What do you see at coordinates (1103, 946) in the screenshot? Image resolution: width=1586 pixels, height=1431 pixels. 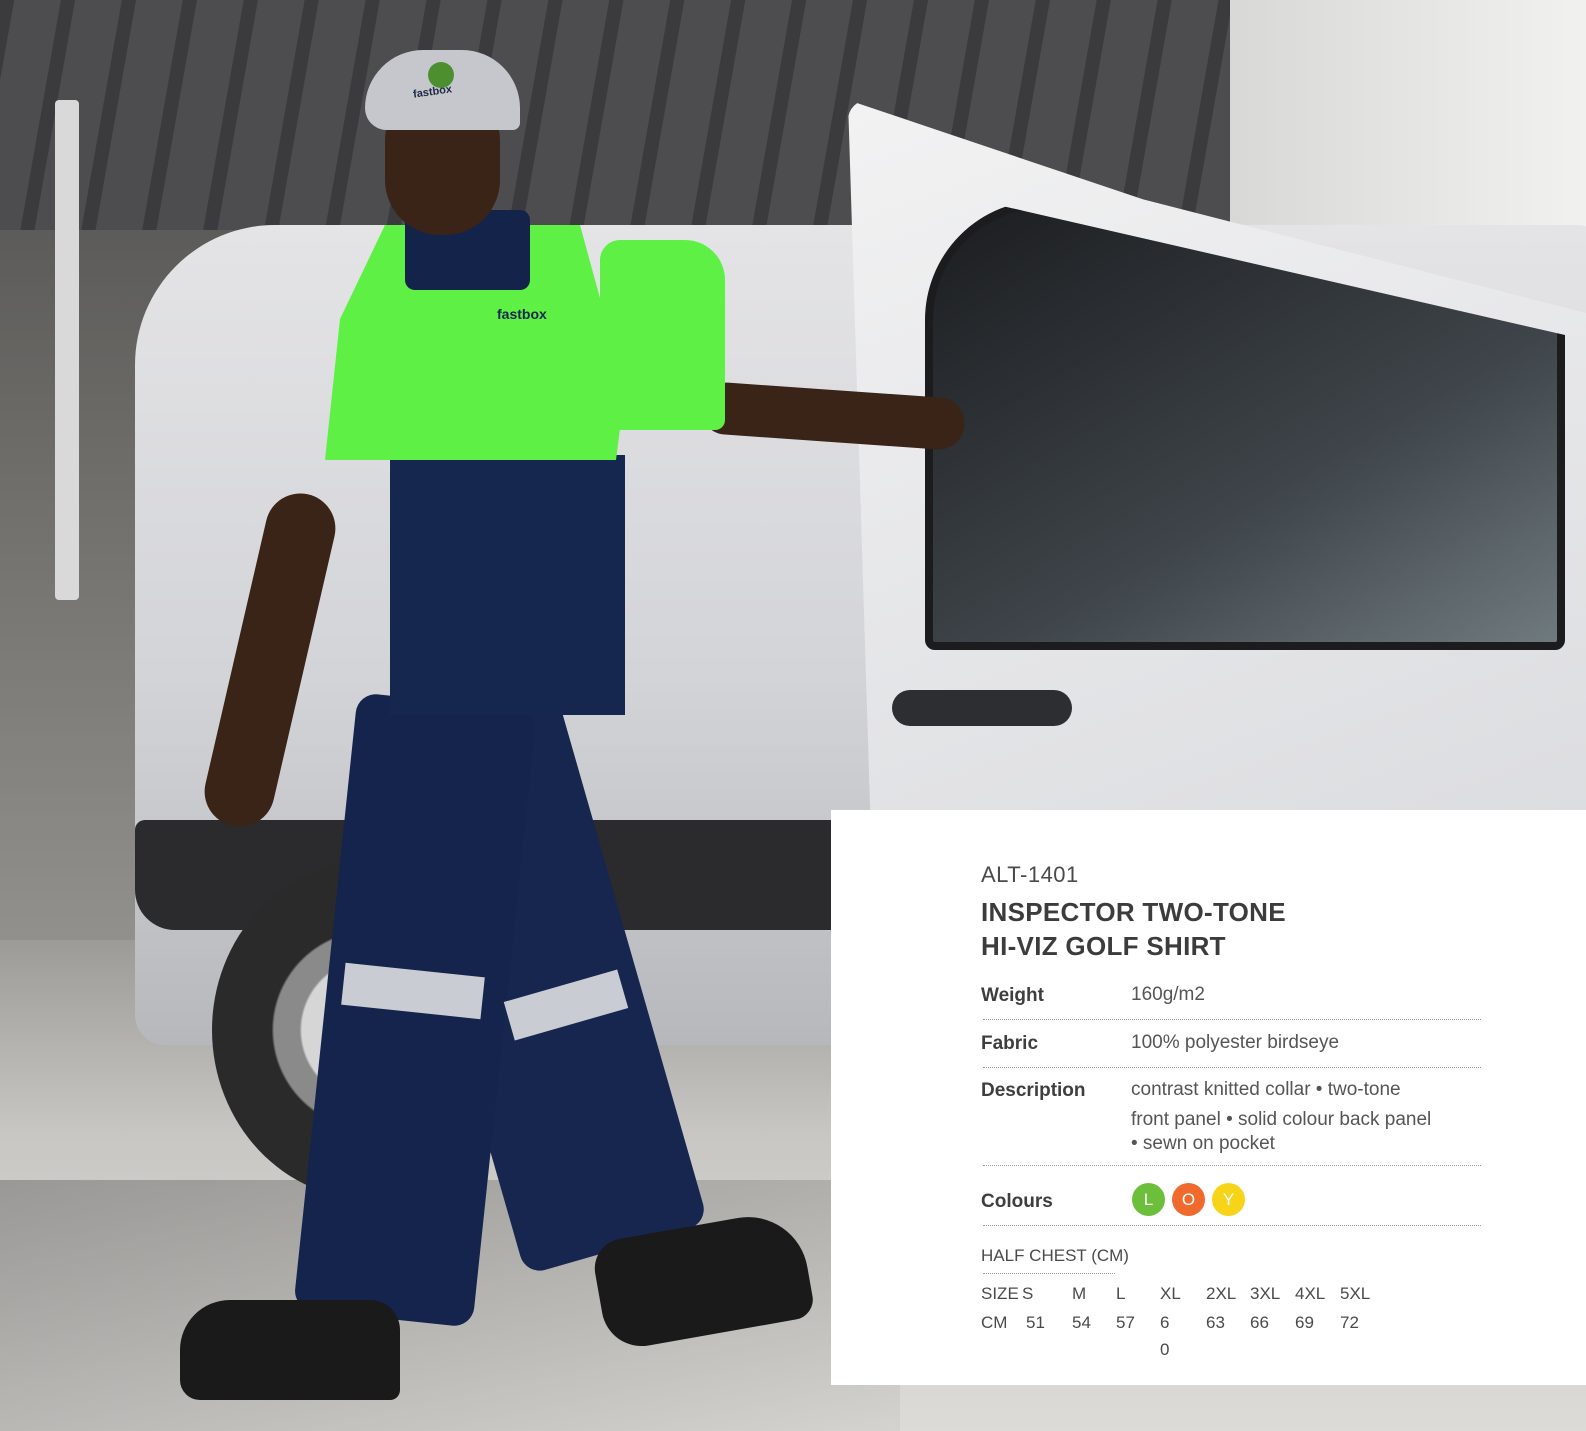 I see `product-title-line-2: HI-VIZ GOLF SHIRT` at bounding box center [1103, 946].